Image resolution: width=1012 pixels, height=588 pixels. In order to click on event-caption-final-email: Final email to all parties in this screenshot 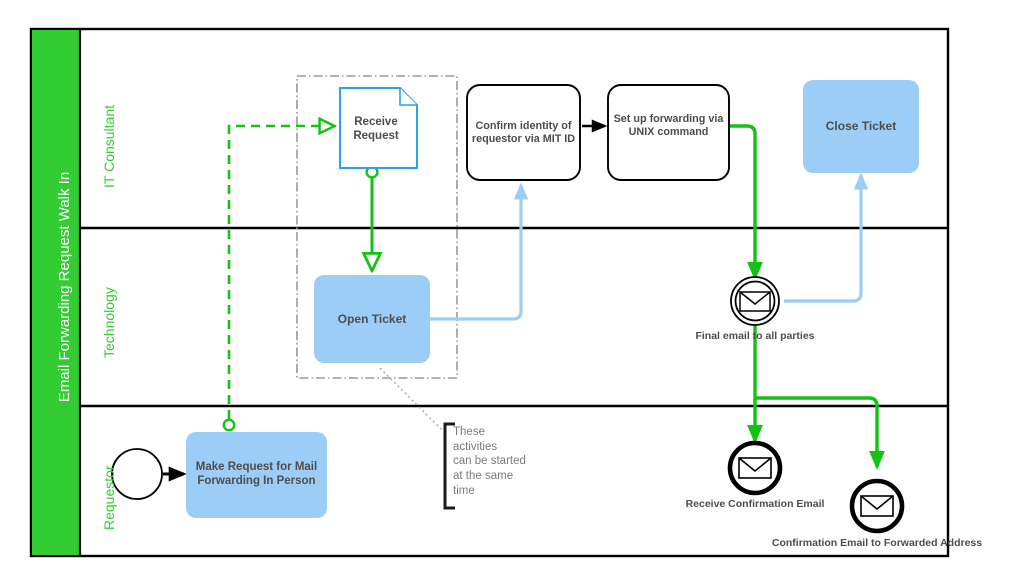, I will do `click(755, 336)`.